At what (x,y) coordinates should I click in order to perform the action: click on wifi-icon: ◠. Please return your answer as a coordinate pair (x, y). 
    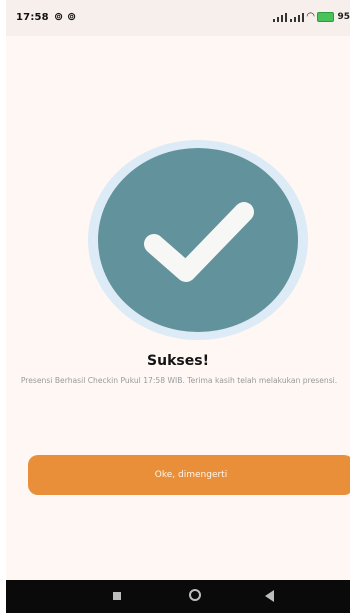
    Looking at the image, I should click on (310, 16).